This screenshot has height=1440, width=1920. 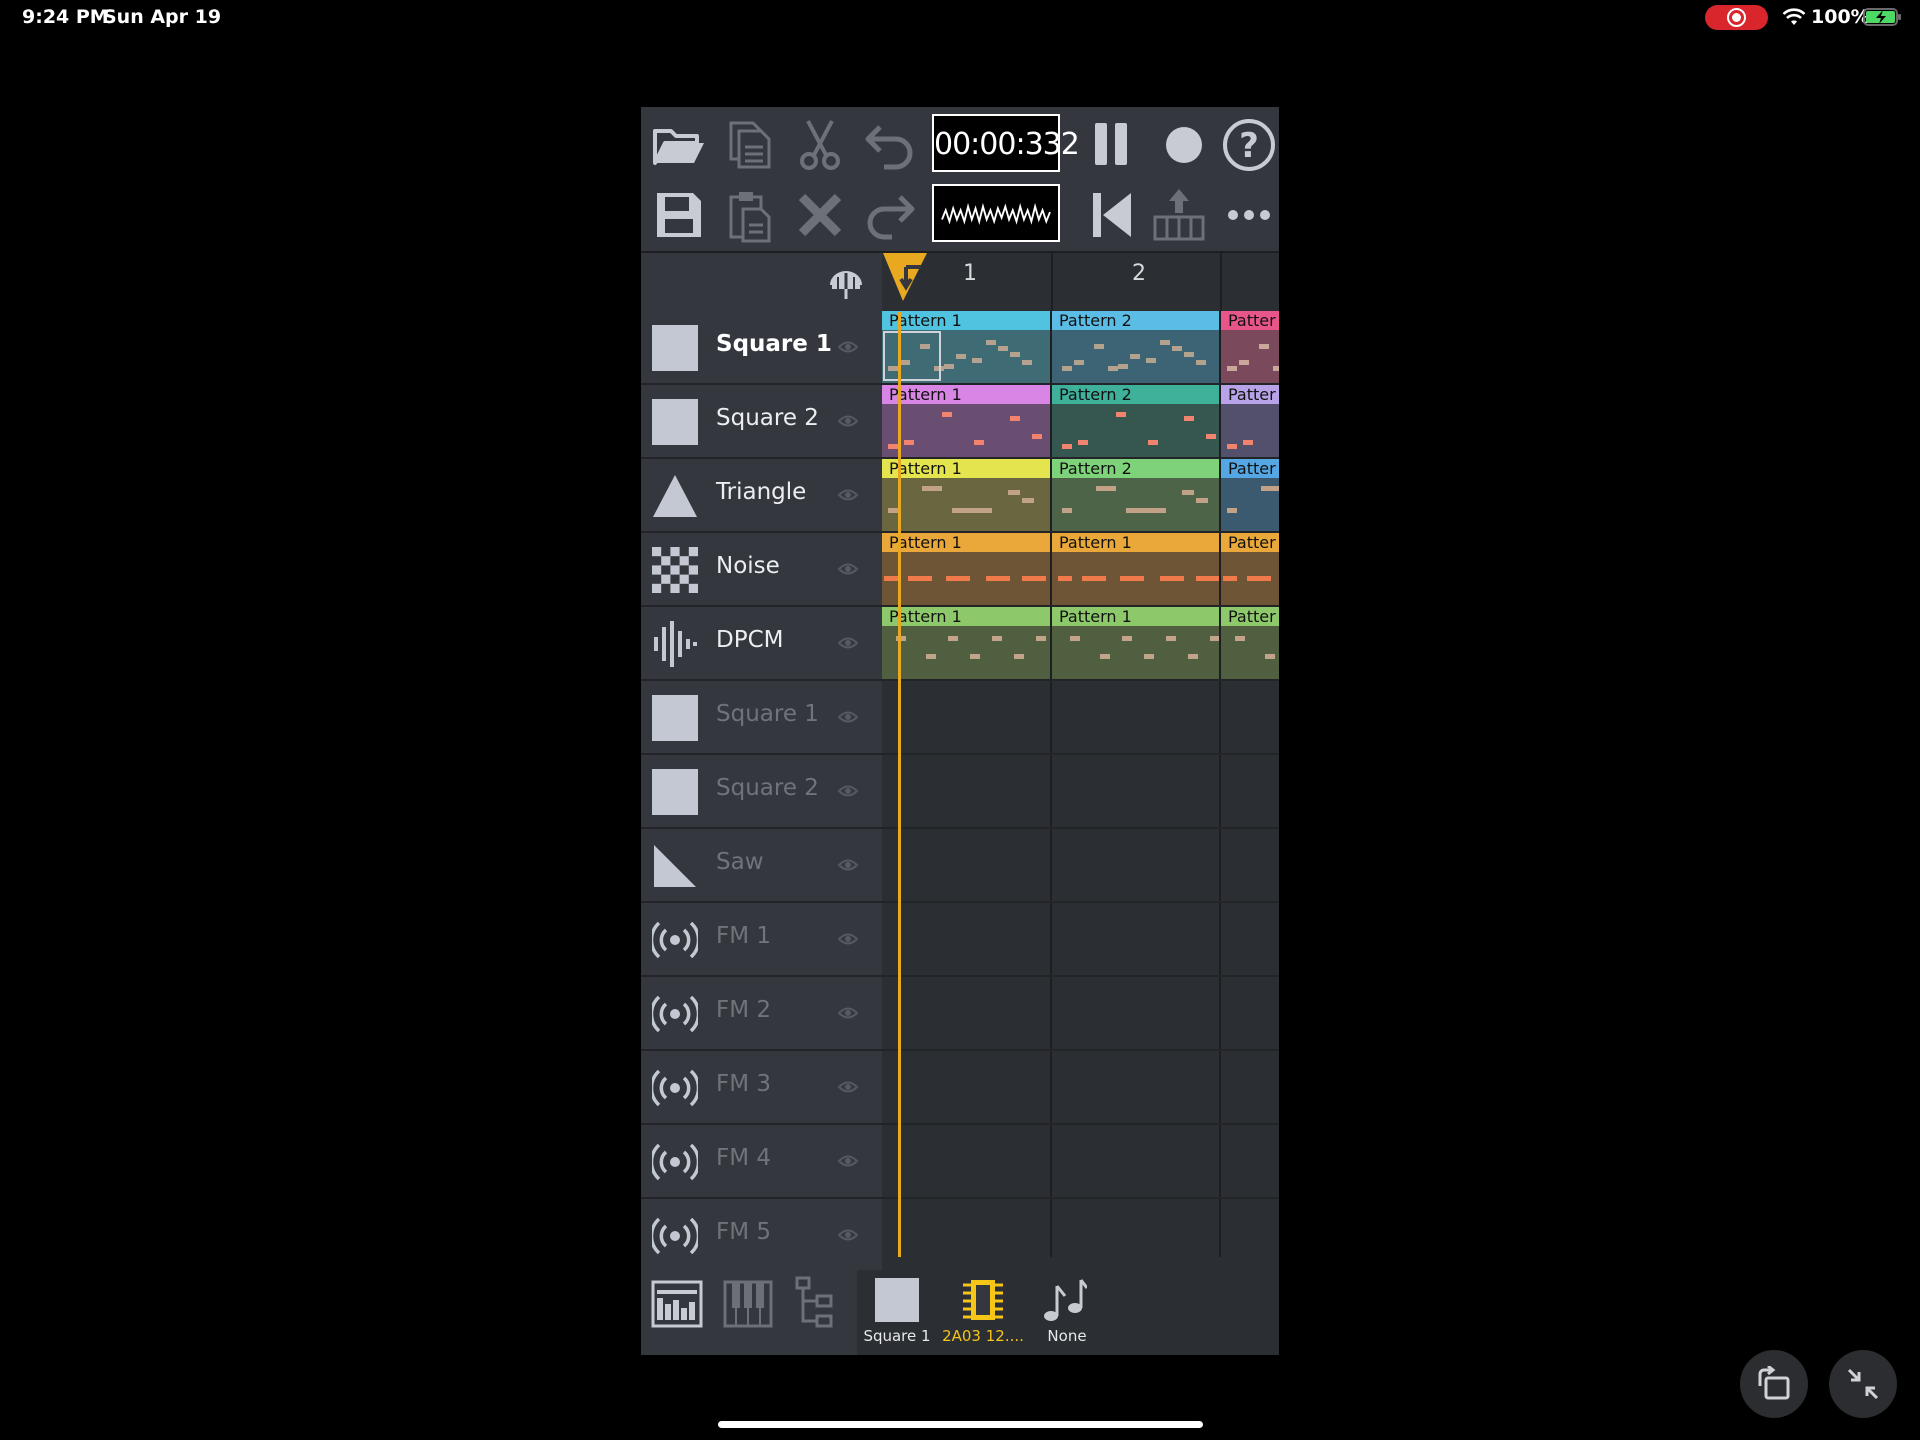 What do you see at coordinates (675, 570) in the screenshot?
I see `noise-icon` at bounding box center [675, 570].